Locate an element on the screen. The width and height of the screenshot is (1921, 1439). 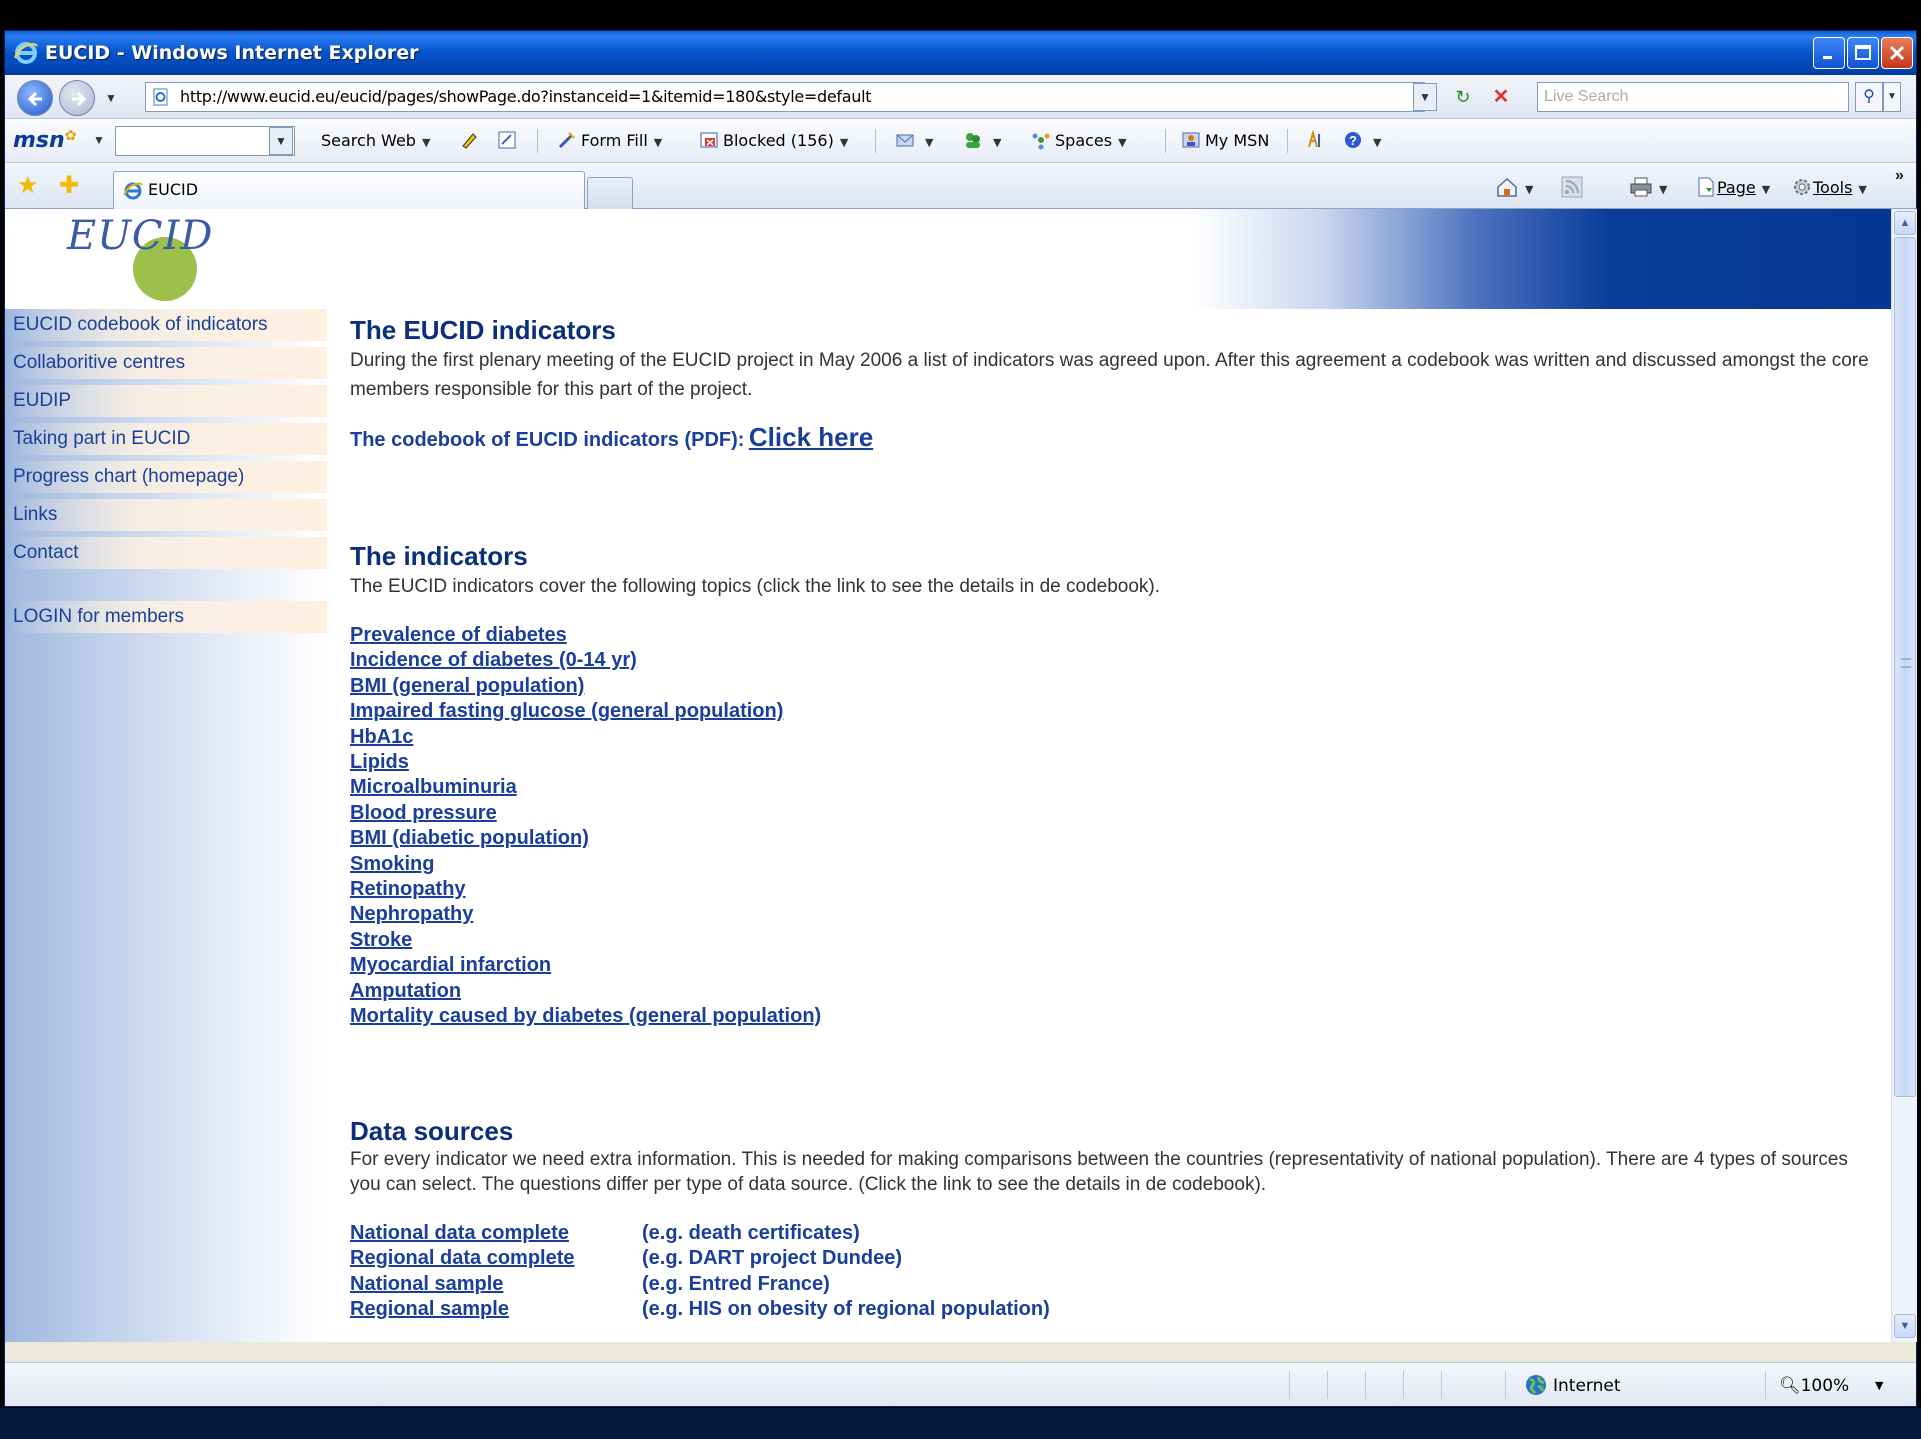
close-button is located at coordinates (1897, 53).